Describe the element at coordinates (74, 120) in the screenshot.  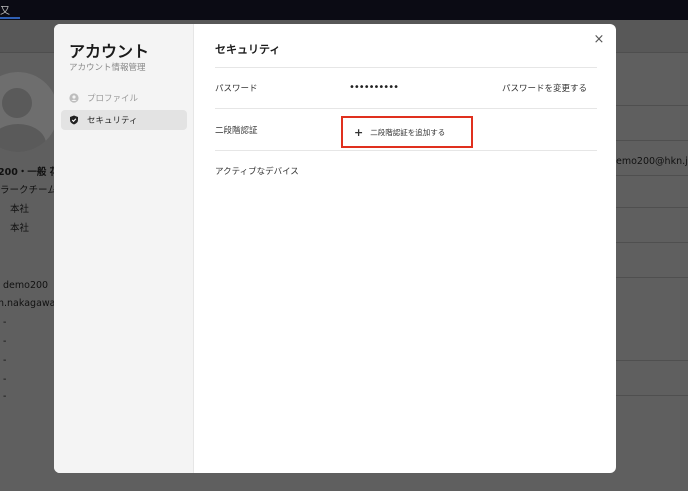
I see `shield-icon` at that location.